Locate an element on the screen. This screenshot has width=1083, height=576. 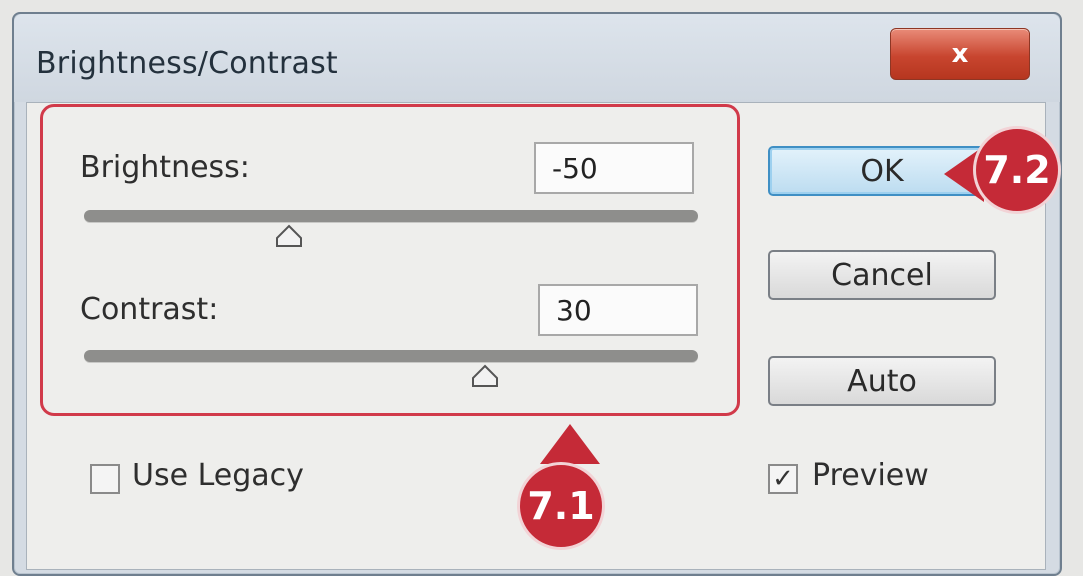
callout-badge-ok: 7.2 is located at coordinates (1017, 170).